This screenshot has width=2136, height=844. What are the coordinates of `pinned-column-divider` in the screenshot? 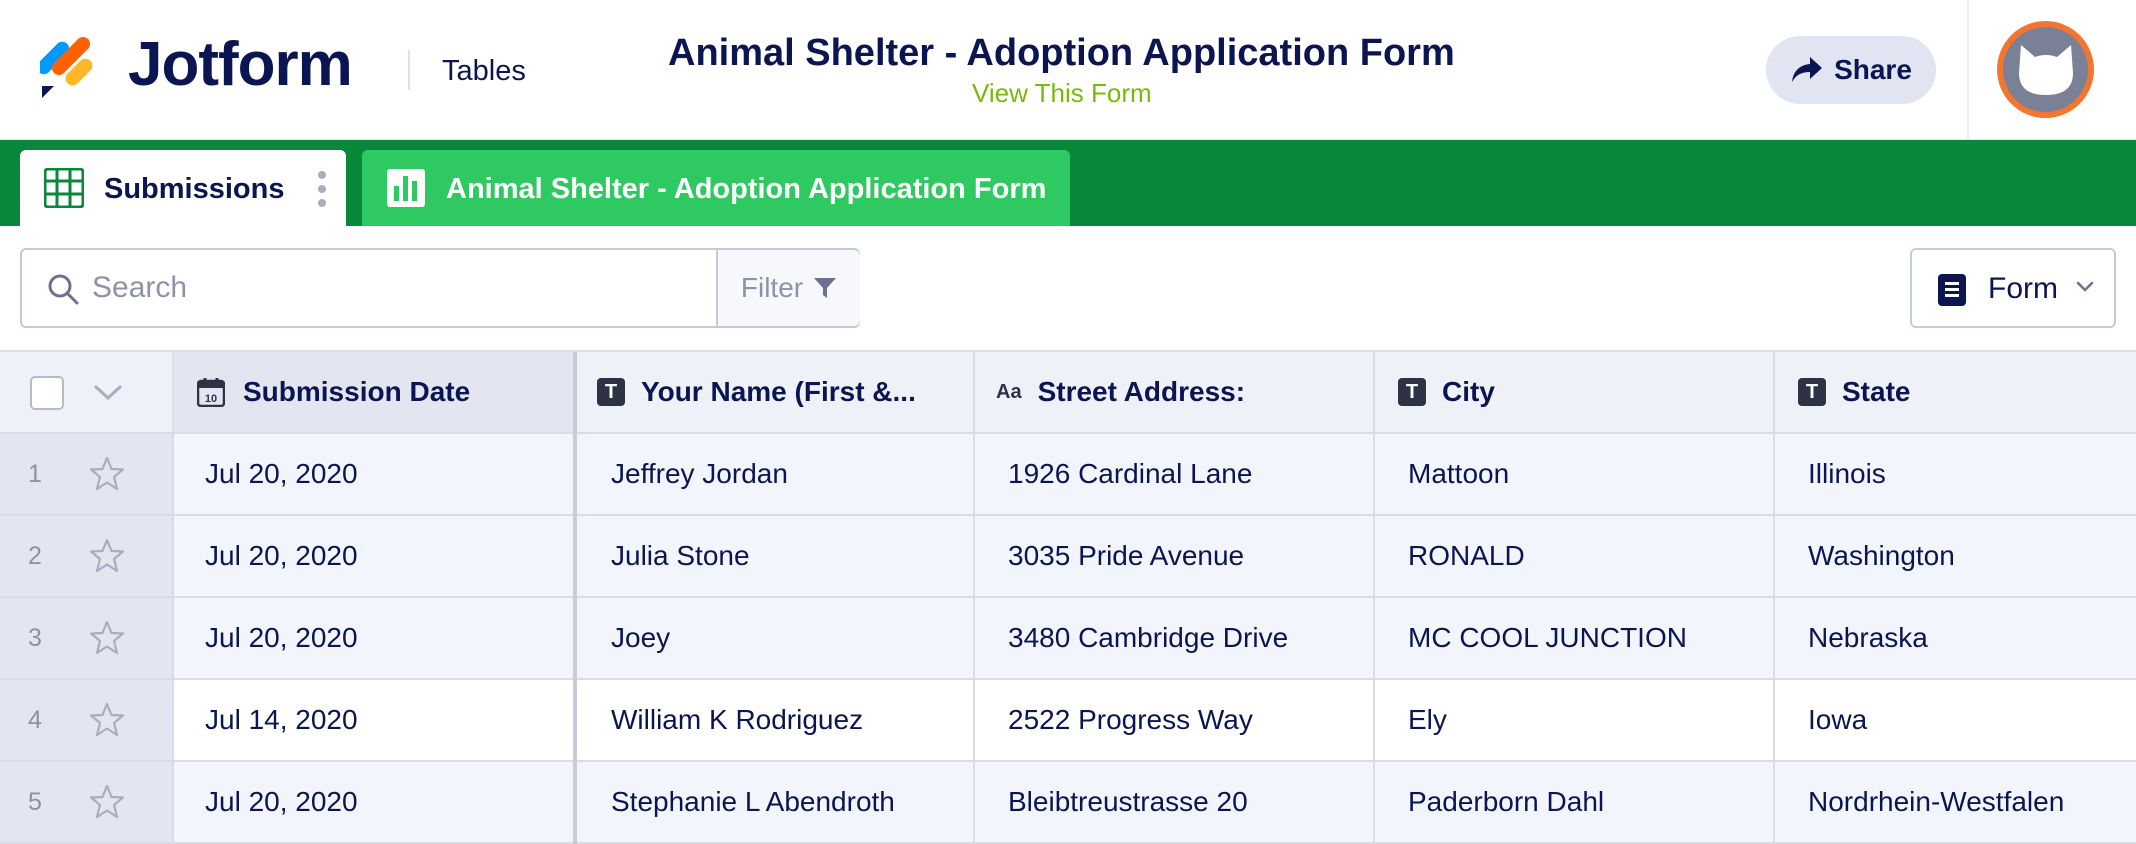 It's located at (575, 598).